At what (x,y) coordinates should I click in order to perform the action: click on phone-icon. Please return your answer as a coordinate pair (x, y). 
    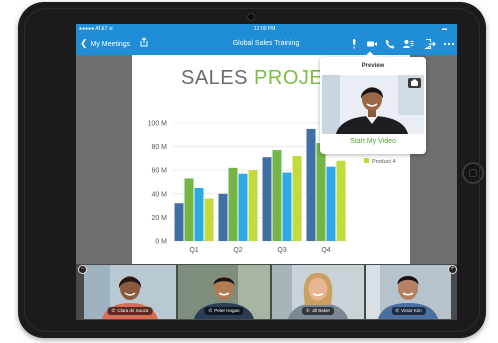
    Looking at the image, I should click on (390, 44).